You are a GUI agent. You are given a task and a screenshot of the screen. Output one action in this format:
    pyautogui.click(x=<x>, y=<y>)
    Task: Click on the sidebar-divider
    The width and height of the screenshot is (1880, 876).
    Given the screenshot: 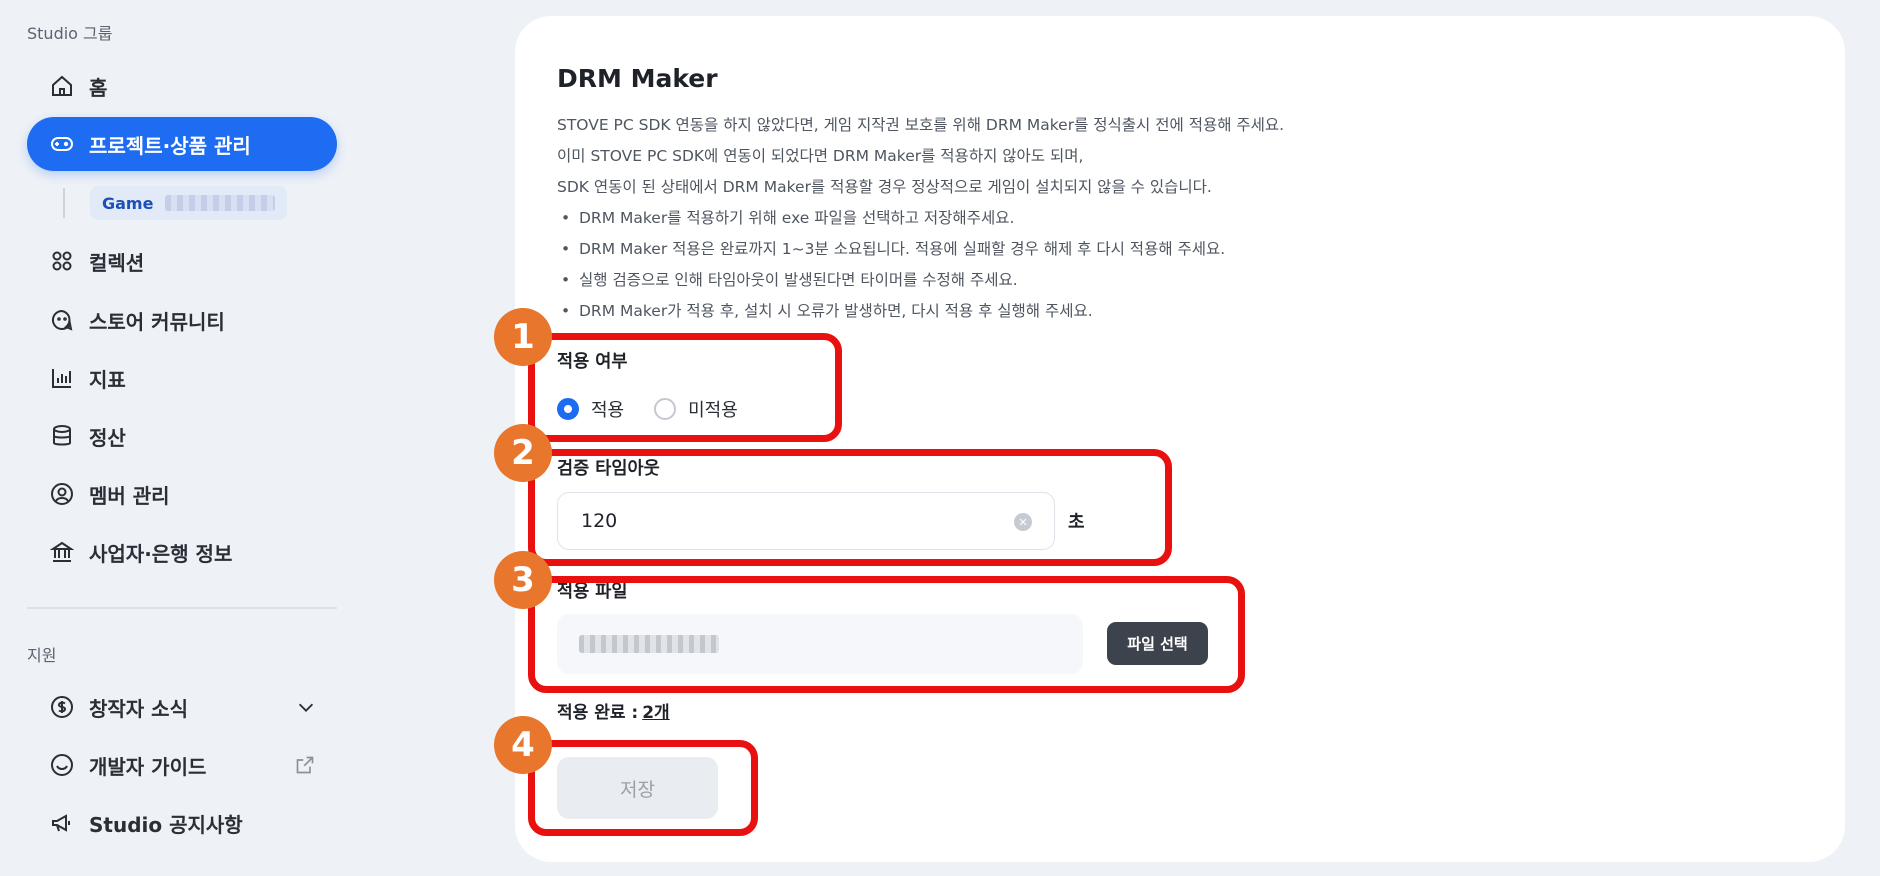 What is the action you would take?
    pyautogui.click(x=182, y=608)
    